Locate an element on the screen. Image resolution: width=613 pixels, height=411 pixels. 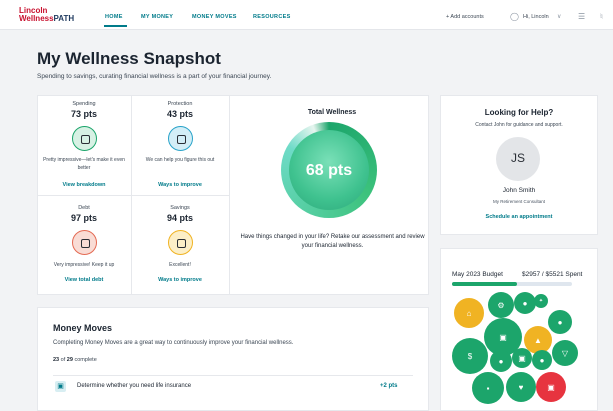
spending-points: 73 pts is located at coordinates (83, 114).